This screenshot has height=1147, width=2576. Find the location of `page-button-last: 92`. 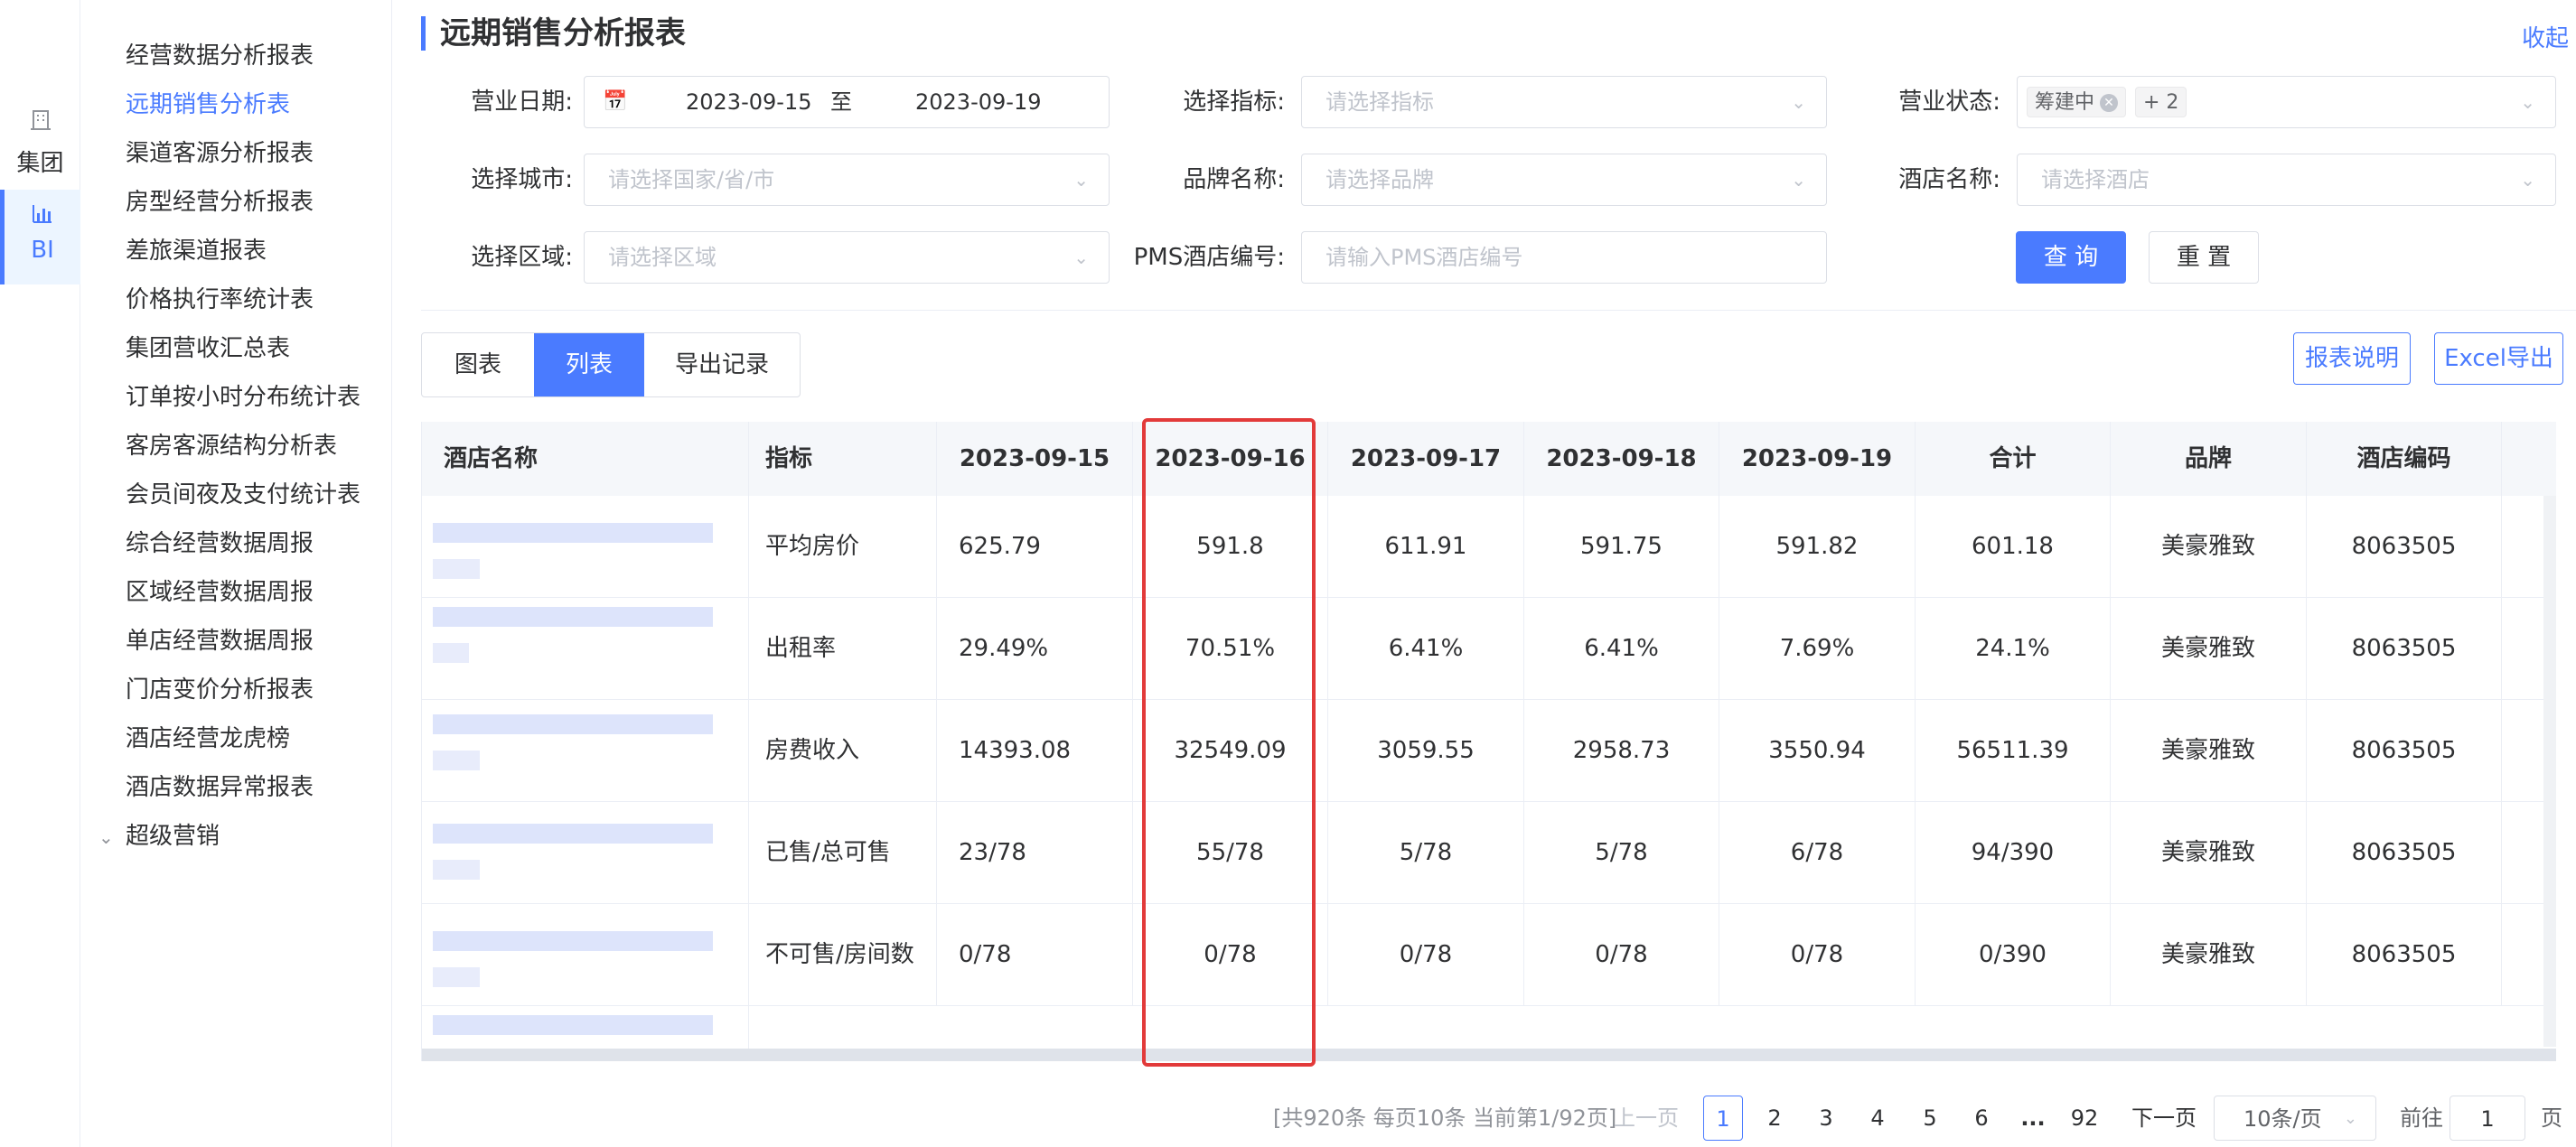

page-button-last: 92 is located at coordinates (2084, 1118).